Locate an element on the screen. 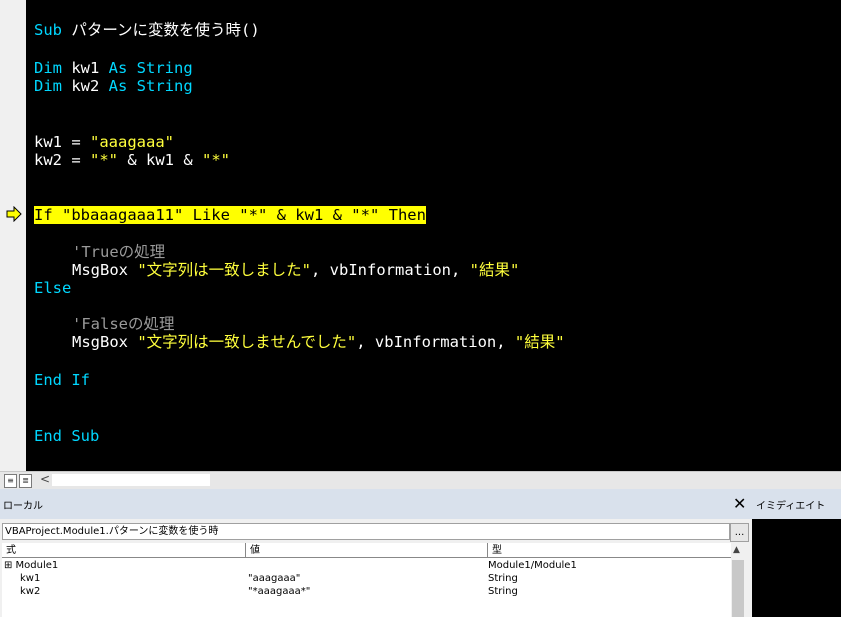 This screenshot has height=617, width=841. locals-row-expr: kw1 is located at coordinates (30, 579).